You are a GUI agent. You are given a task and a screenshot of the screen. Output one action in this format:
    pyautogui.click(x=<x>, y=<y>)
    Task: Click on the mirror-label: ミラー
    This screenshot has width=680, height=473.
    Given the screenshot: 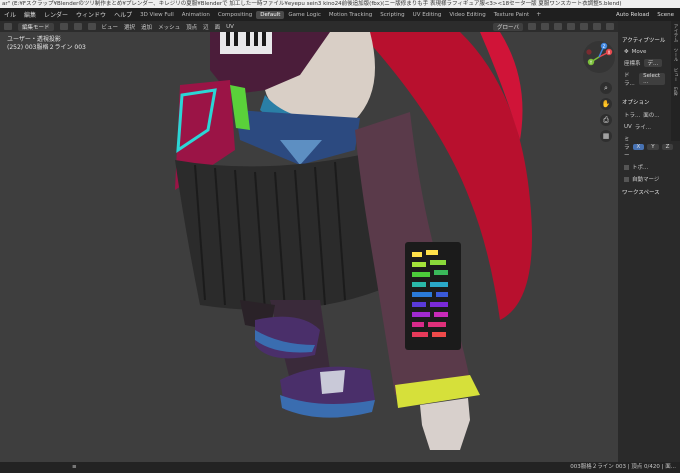 What is the action you would take?
    pyautogui.click(x=627, y=148)
    